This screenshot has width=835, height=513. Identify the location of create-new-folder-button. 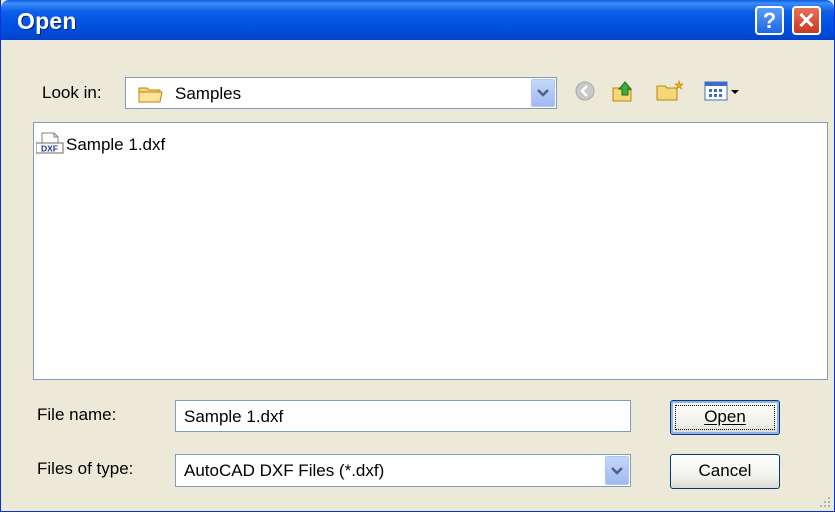
(670, 93).